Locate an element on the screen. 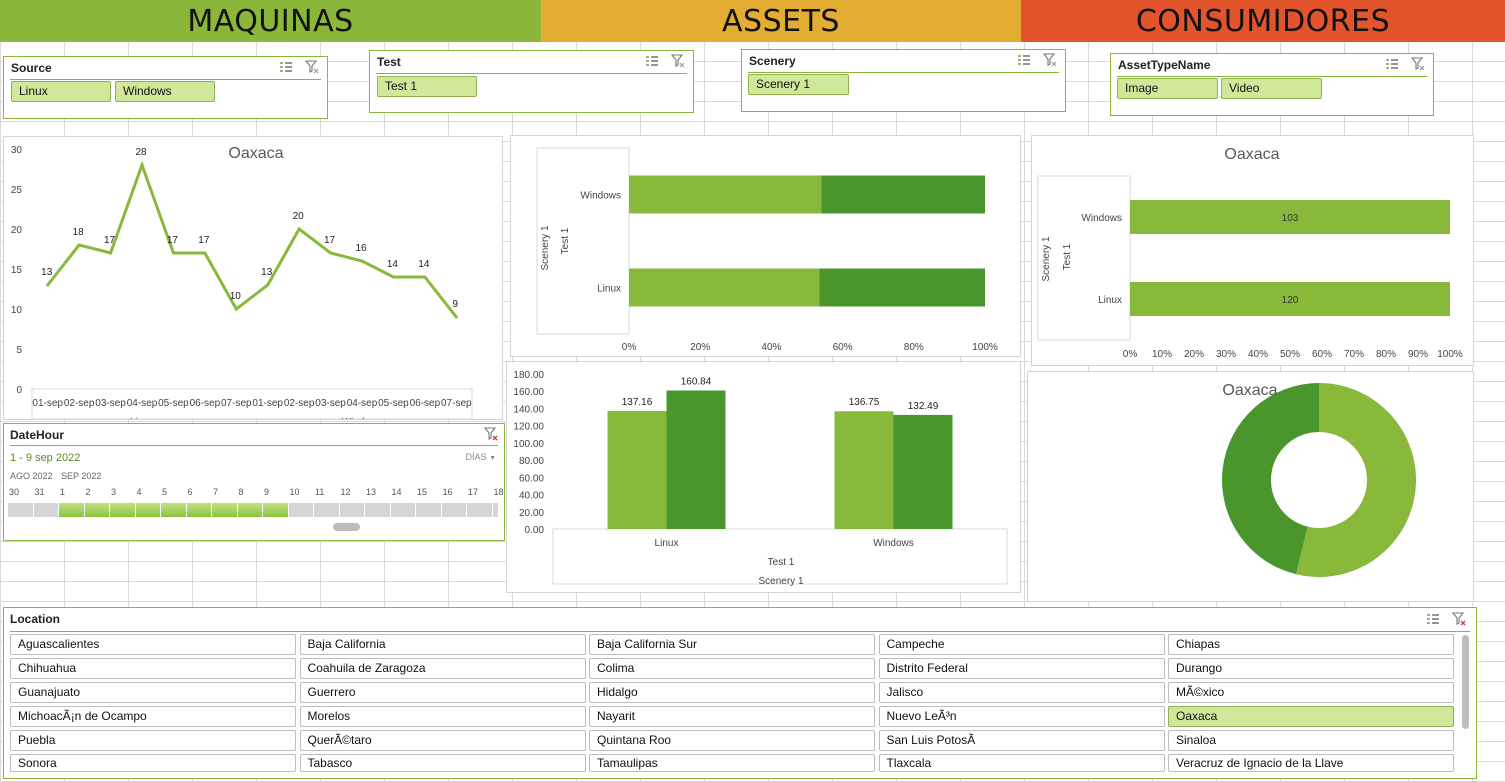 Image resolution: width=1505 pixels, height=782 pixels. location-item: MÃ©xico is located at coordinates (1311, 692).